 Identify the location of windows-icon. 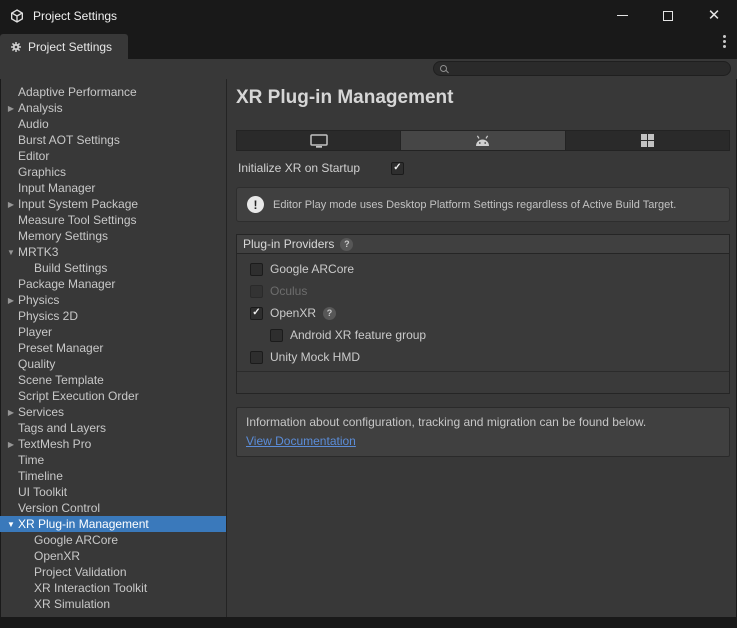
(647, 140).